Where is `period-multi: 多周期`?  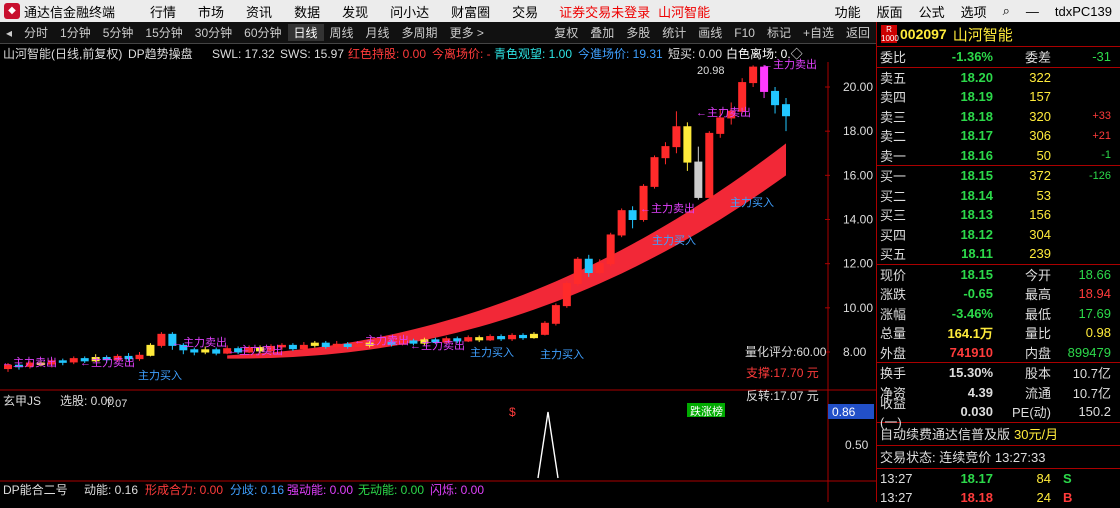
period-multi: 多周期 is located at coordinates (420, 32).